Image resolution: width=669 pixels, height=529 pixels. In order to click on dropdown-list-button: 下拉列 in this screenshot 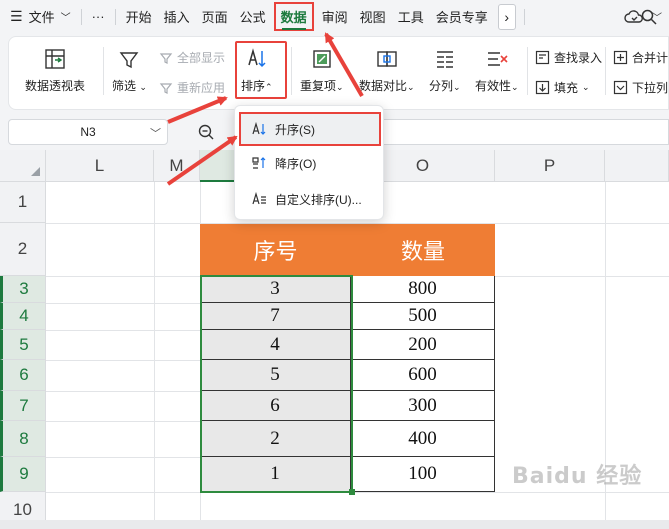, I will do `click(640, 87)`.